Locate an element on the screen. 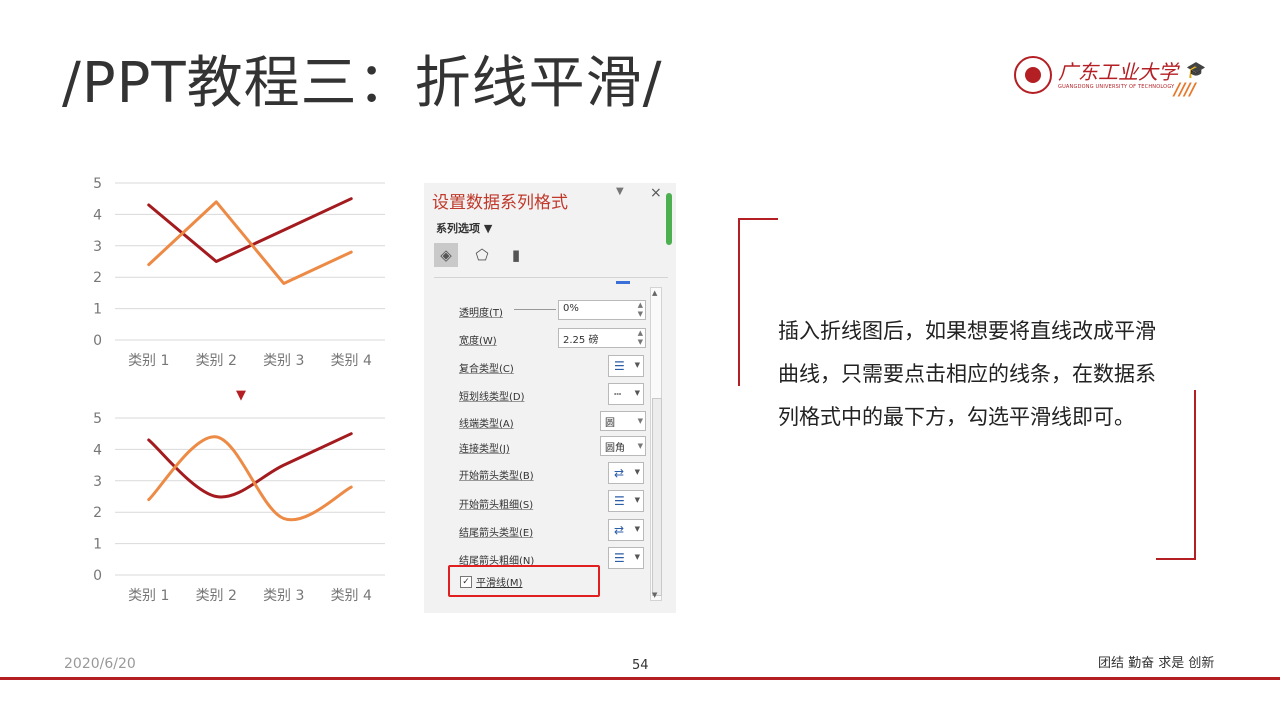 This screenshot has width=1280, height=720. logo-name: 广东工业大学 is located at coordinates (1118, 72).